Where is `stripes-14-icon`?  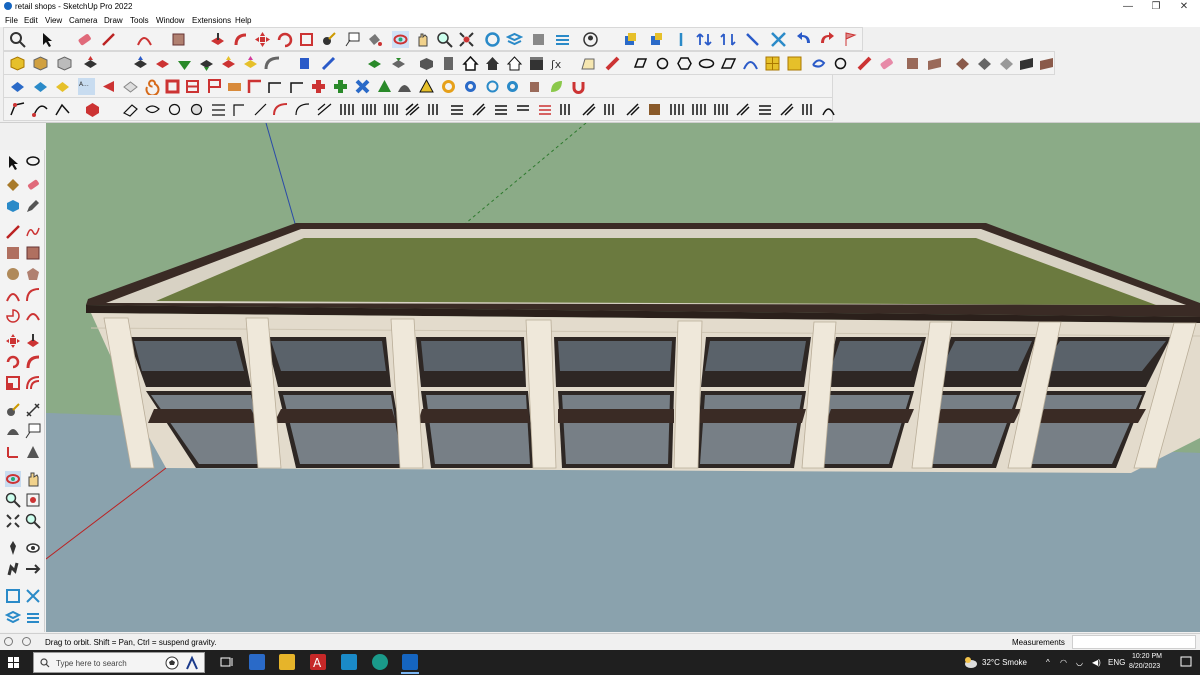 stripes-14-icon is located at coordinates (632, 109).